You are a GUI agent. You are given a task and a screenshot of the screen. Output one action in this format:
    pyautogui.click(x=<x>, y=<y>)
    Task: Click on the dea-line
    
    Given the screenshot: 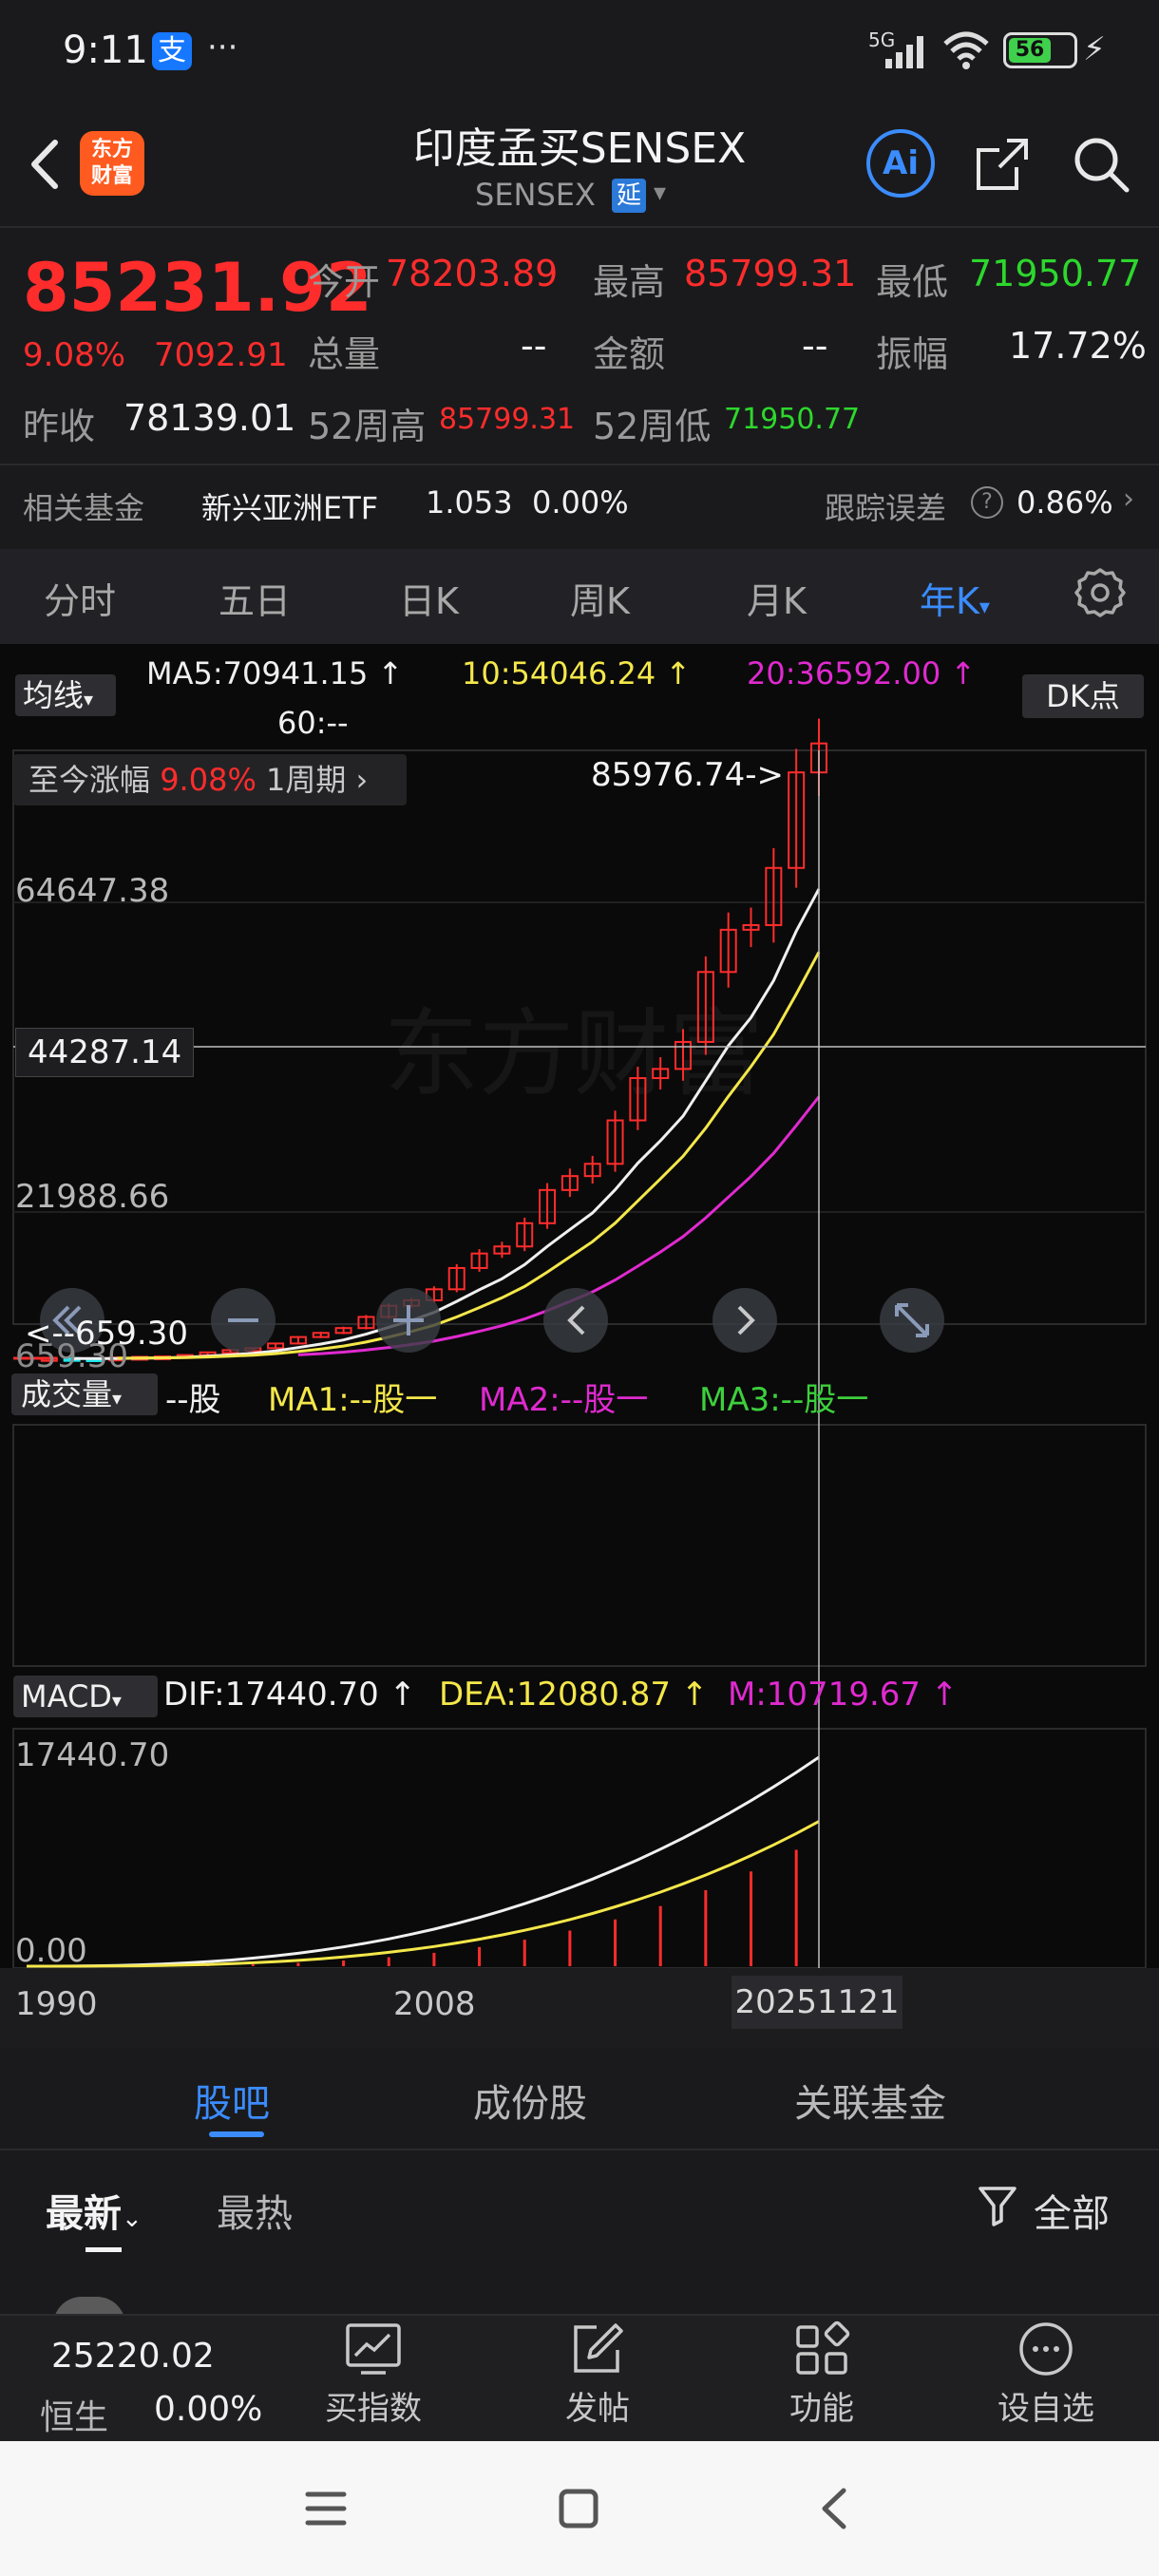 What is the action you would take?
    pyautogui.click(x=423, y=1894)
    